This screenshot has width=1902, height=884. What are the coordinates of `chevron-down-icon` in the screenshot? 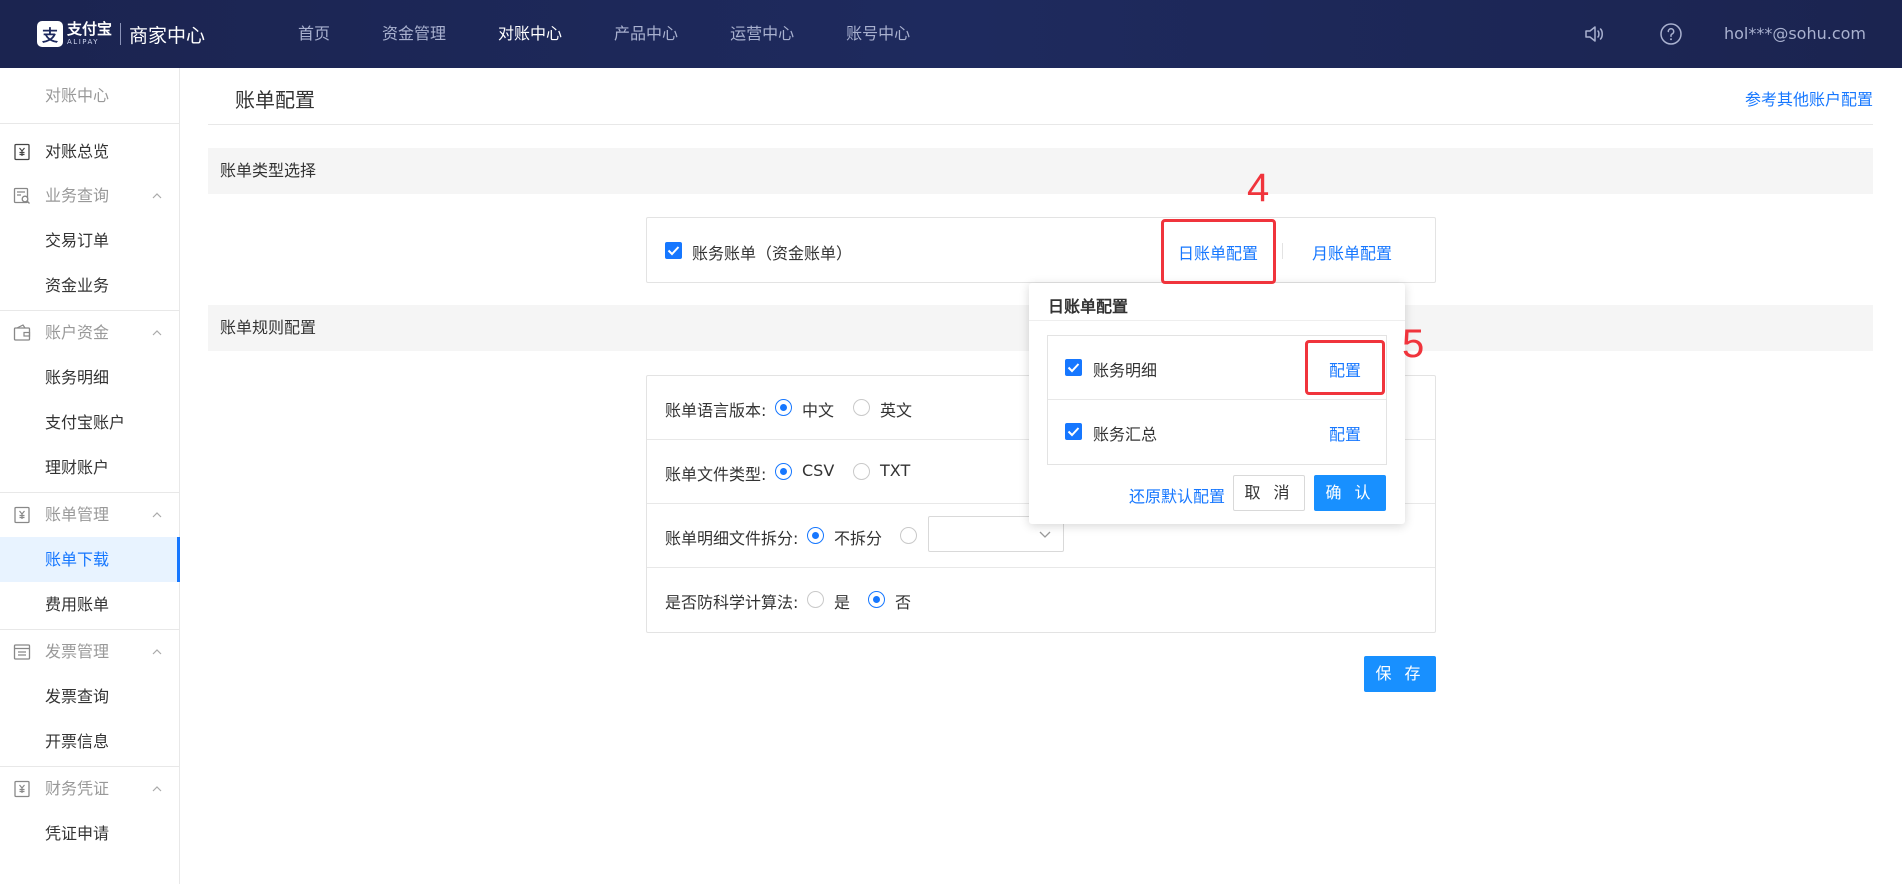 It's located at (1045, 534).